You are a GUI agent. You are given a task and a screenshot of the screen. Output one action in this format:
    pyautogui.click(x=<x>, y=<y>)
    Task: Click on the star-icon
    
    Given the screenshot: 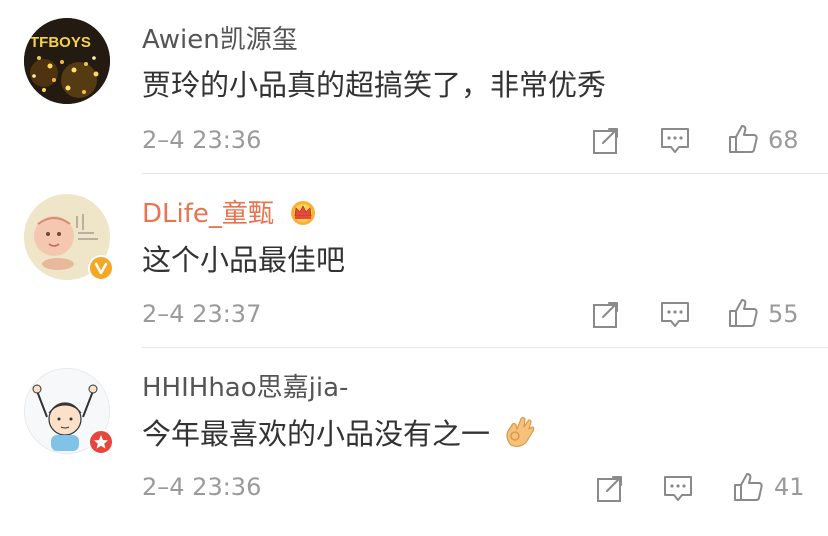 What is the action you would take?
    pyautogui.click(x=101, y=442)
    